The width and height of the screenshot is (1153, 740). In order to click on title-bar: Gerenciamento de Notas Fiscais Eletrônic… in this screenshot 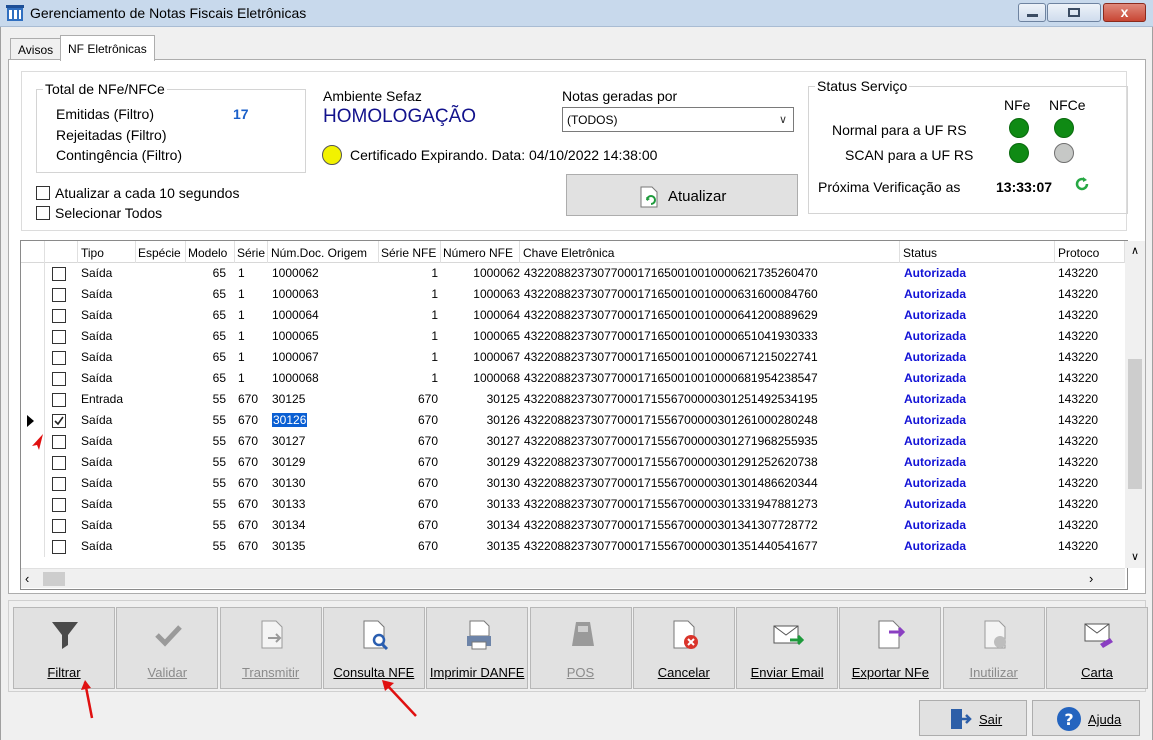, I will do `click(576, 13)`.